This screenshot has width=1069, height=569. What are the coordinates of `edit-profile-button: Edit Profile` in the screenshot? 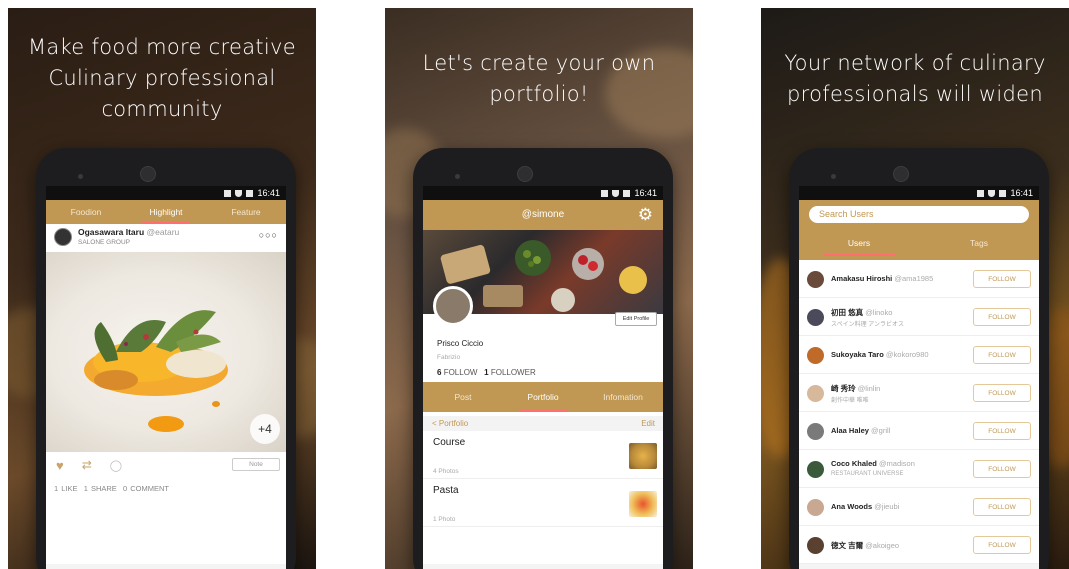 It's located at (636, 319).